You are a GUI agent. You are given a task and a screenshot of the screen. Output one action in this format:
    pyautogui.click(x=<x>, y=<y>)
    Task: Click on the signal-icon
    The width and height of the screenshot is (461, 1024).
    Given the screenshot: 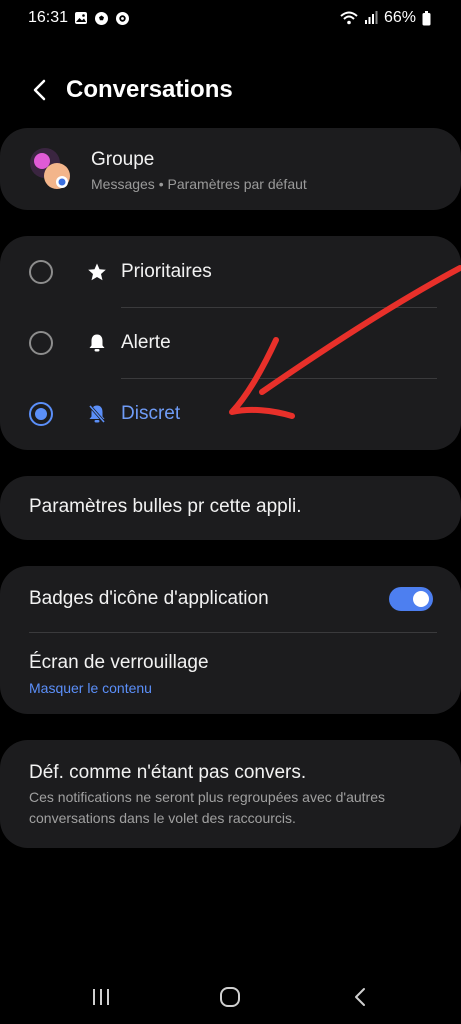 What is the action you would take?
    pyautogui.click(x=371, y=18)
    